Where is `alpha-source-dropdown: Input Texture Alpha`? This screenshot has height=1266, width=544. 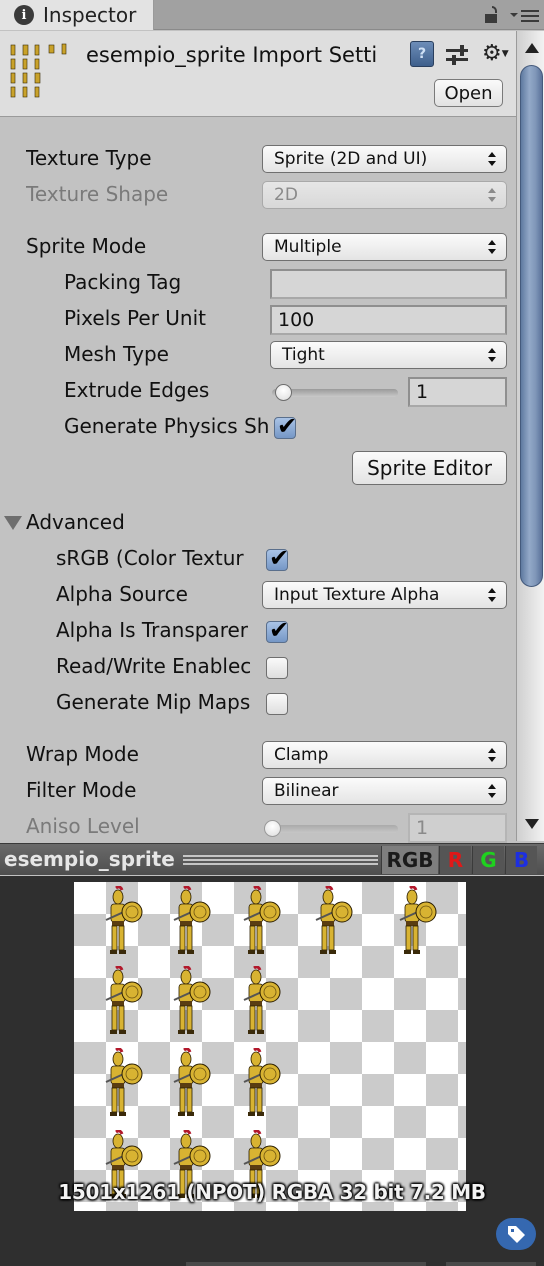
alpha-source-dropdown: Input Texture Alpha is located at coordinates (384, 595).